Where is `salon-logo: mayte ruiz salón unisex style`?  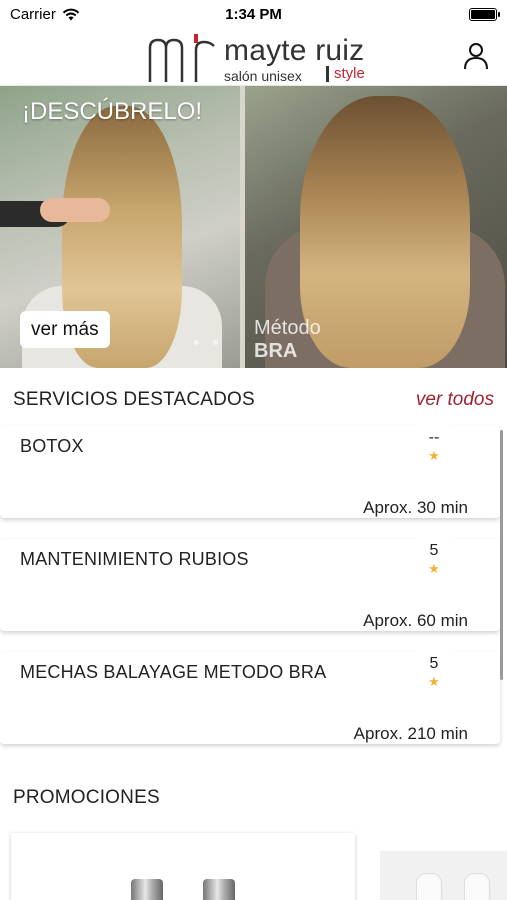
salon-logo: mayte ruiz salón unisex style is located at coordinates (258, 58).